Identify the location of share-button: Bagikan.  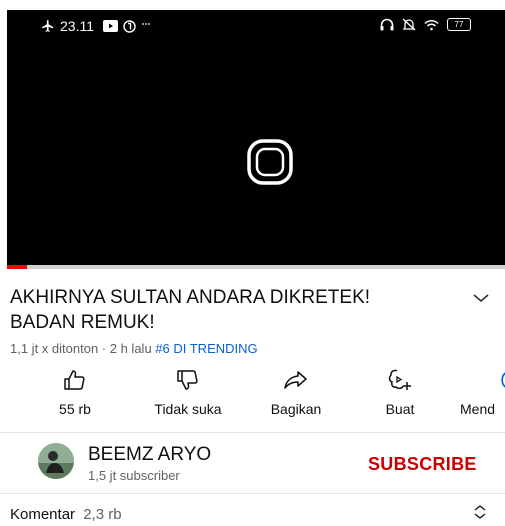
(296, 396).